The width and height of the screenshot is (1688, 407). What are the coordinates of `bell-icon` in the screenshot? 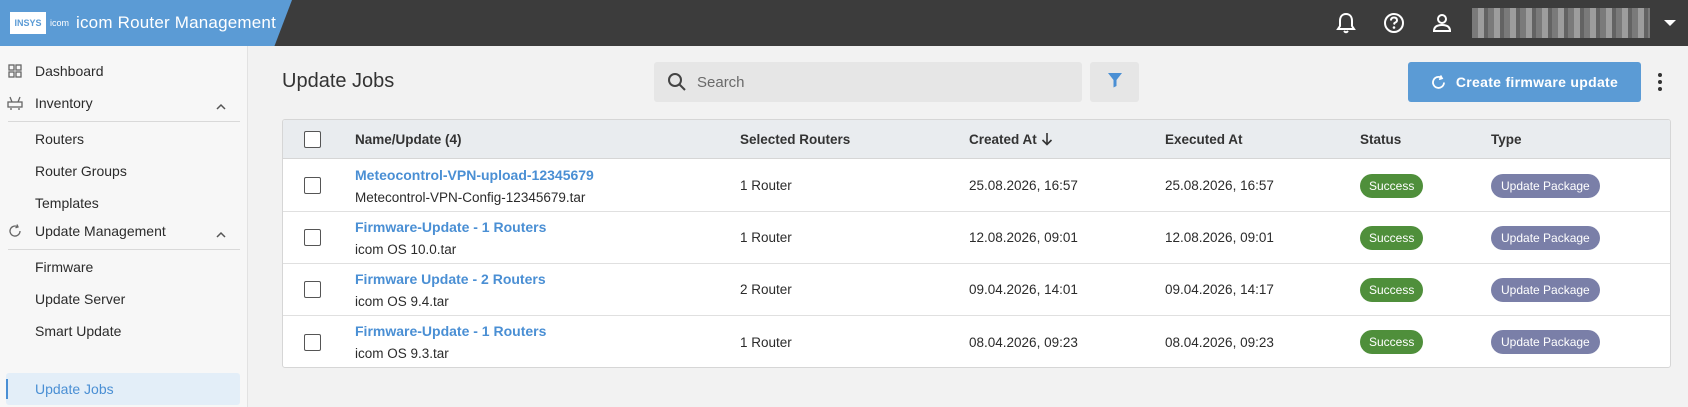 It's located at (1346, 23).